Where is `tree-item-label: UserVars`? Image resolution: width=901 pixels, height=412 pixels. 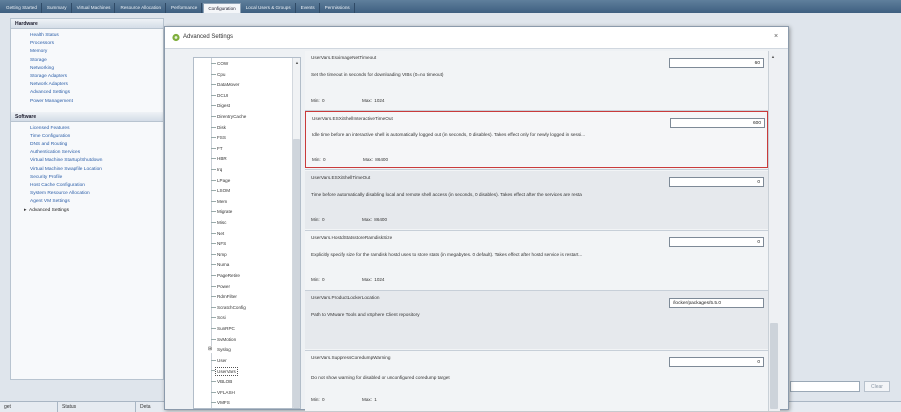
tree-item-label: UserVars is located at coordinates (226, 372).